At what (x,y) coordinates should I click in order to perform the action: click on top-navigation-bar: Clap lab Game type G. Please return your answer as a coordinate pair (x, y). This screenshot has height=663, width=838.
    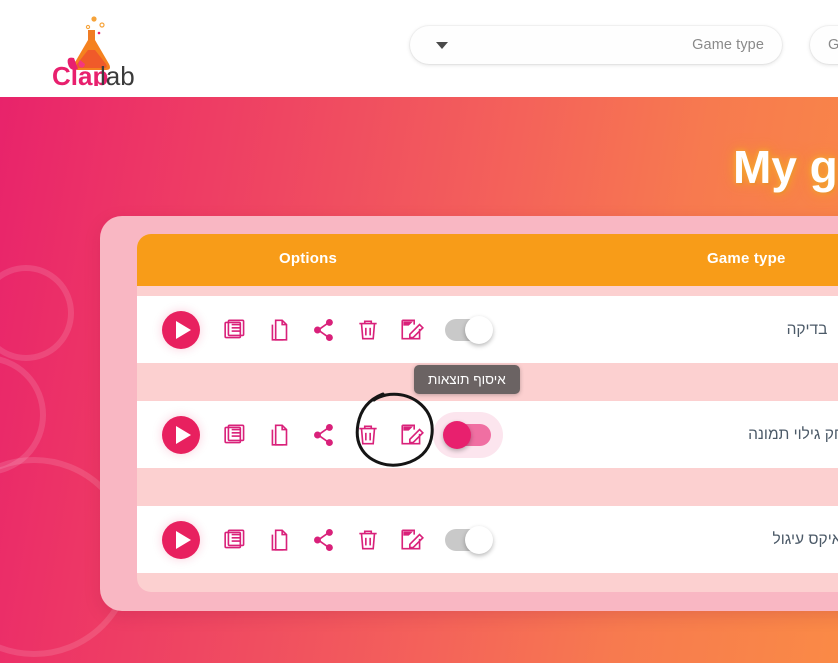
    Looking at the image, I should click on (419, 48).